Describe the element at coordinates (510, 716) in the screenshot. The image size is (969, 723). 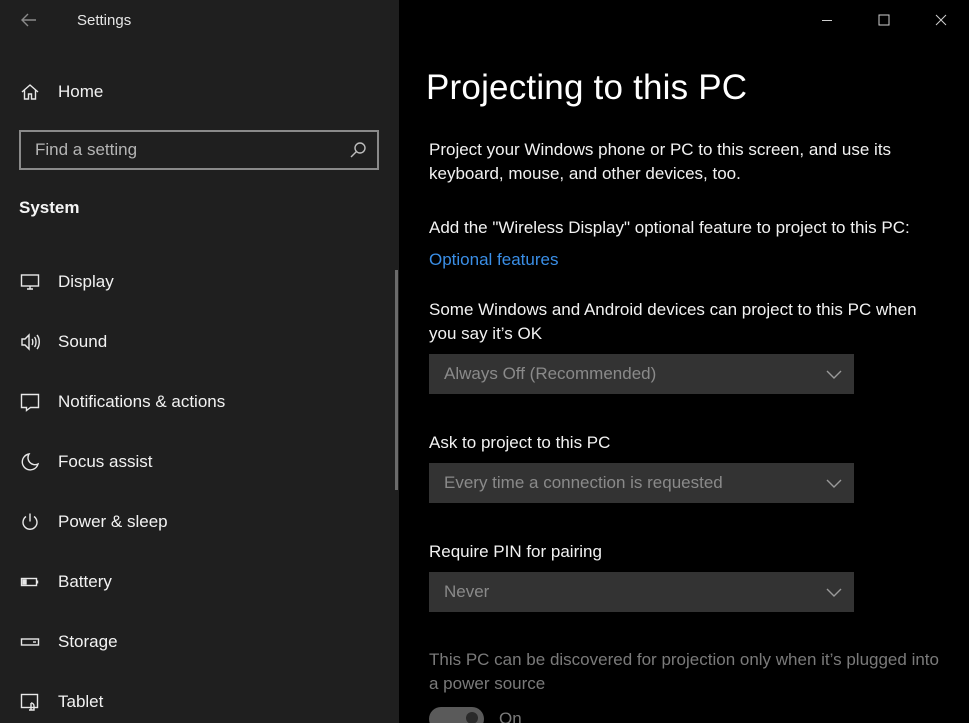
I see `toggle-state-label: On` at that location.